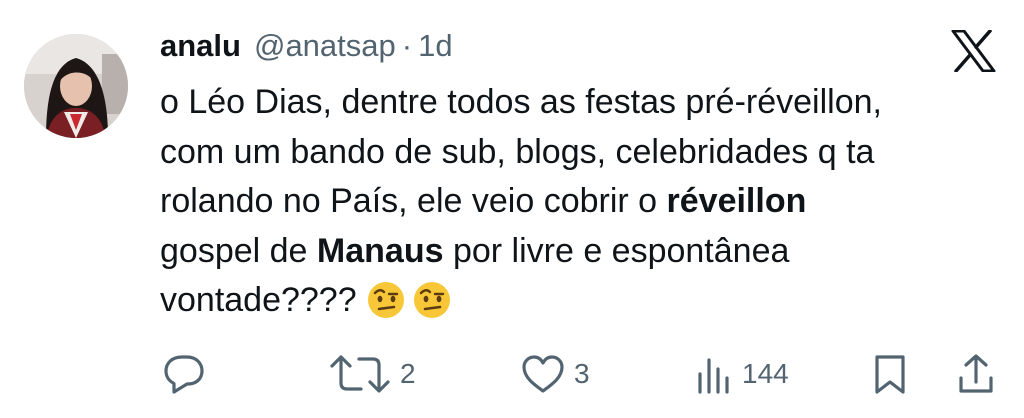 The height and width of the screenshot is (418, 1024). I want to click on avatar-image, so click(76, 86).